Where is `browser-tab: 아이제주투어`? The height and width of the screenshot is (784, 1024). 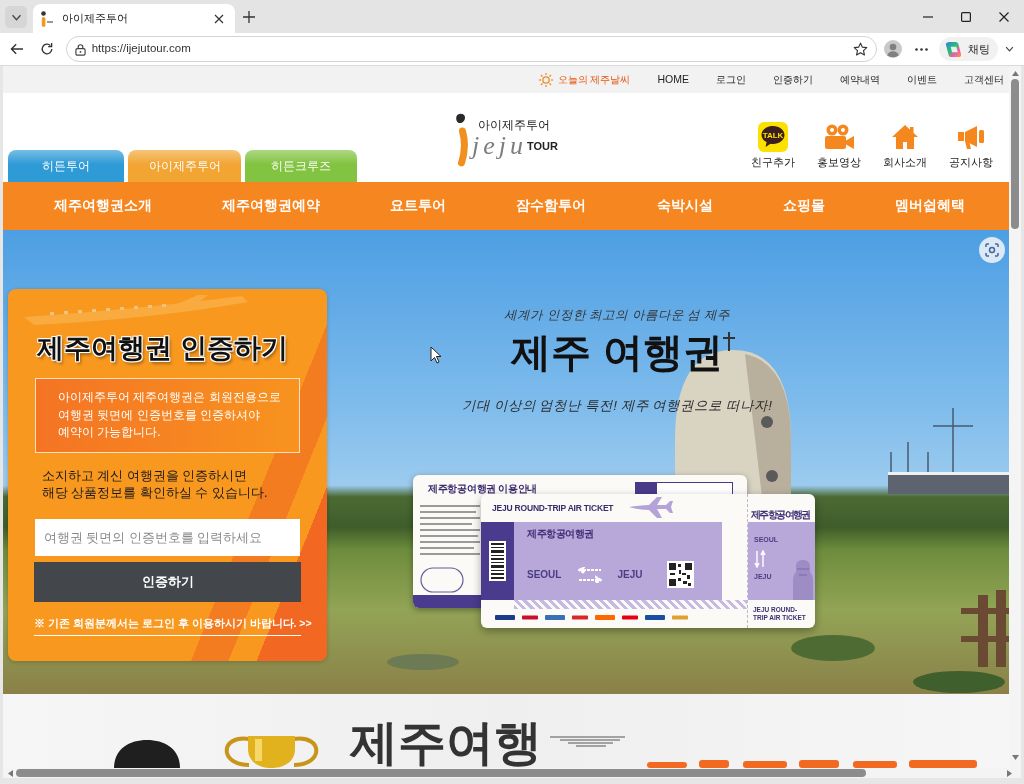
browser-tab: 아이제주투어 is located at coordinates (134, 18).